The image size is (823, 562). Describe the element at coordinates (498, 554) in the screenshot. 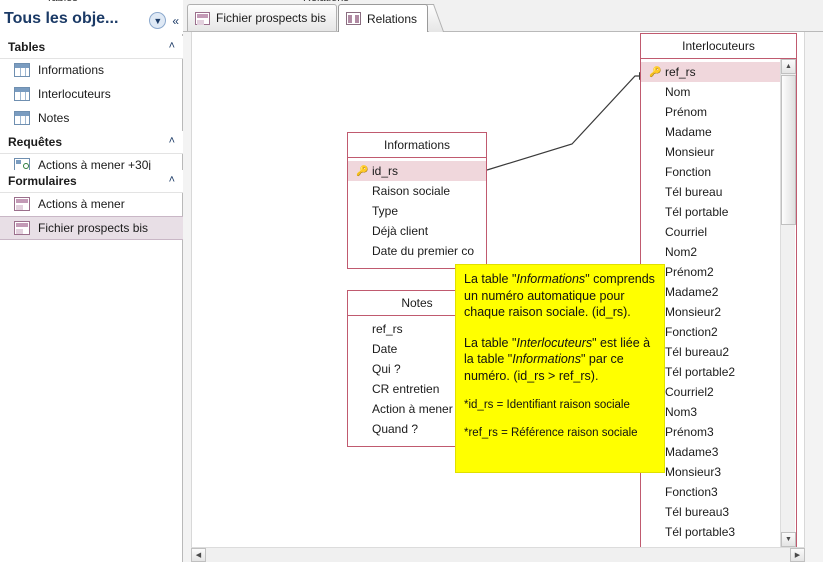

I see `canvas-horizontal-scrollbar: ◀ ▶` at that location.